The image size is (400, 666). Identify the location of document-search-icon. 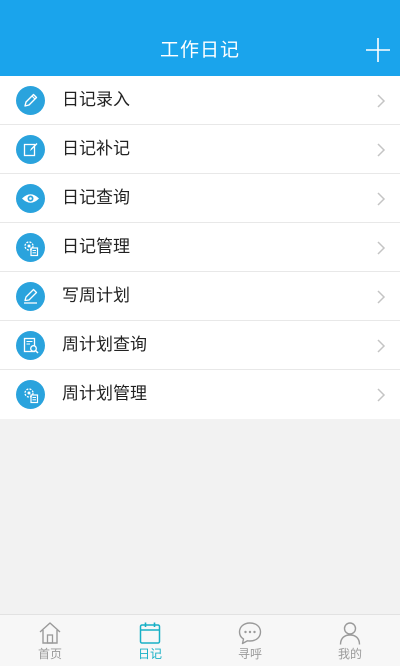
(30, 345).